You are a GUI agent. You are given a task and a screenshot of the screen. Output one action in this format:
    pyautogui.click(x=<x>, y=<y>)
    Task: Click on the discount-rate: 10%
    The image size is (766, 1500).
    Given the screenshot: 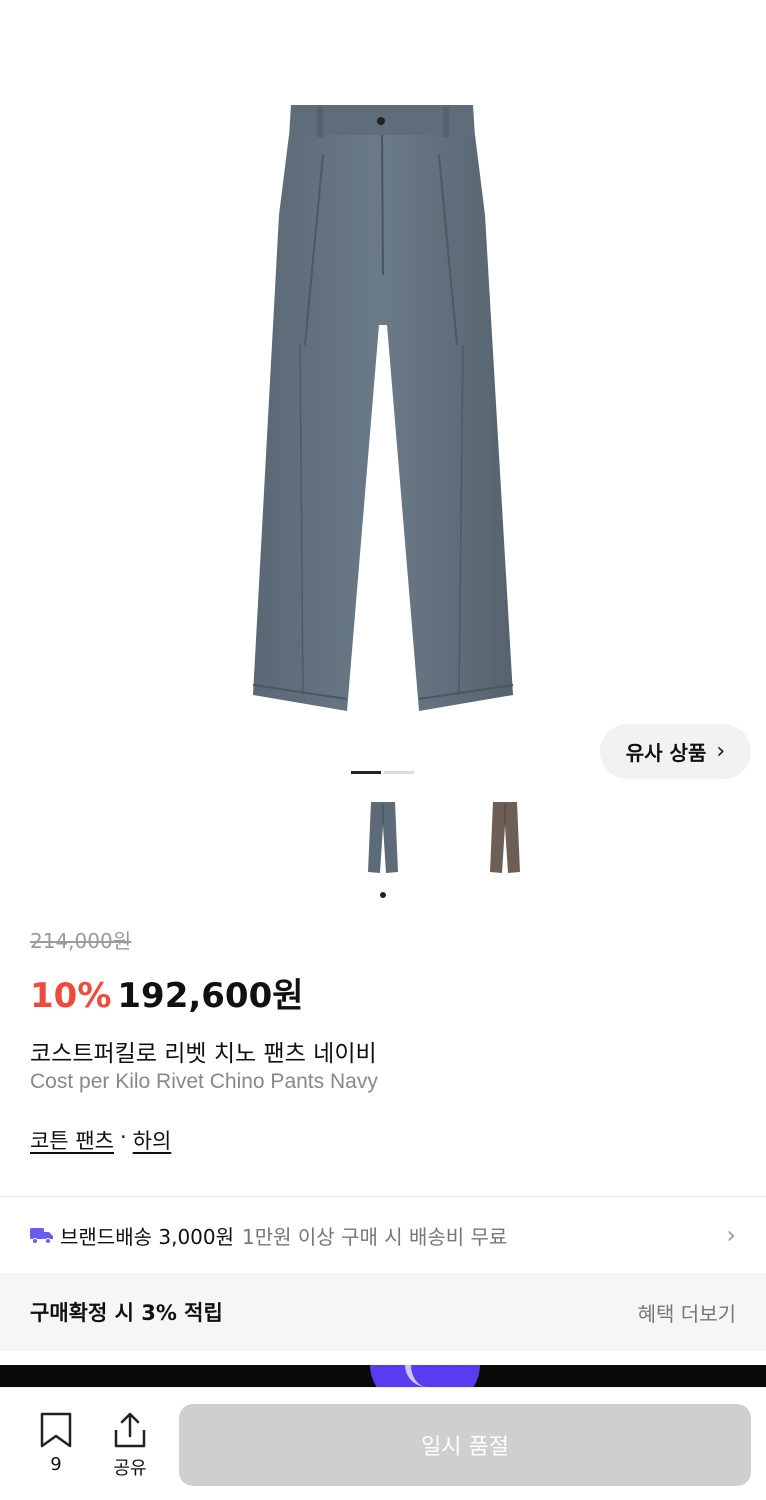 What is the action you would take?
    pyautogui.click(x=71, y=996)
    